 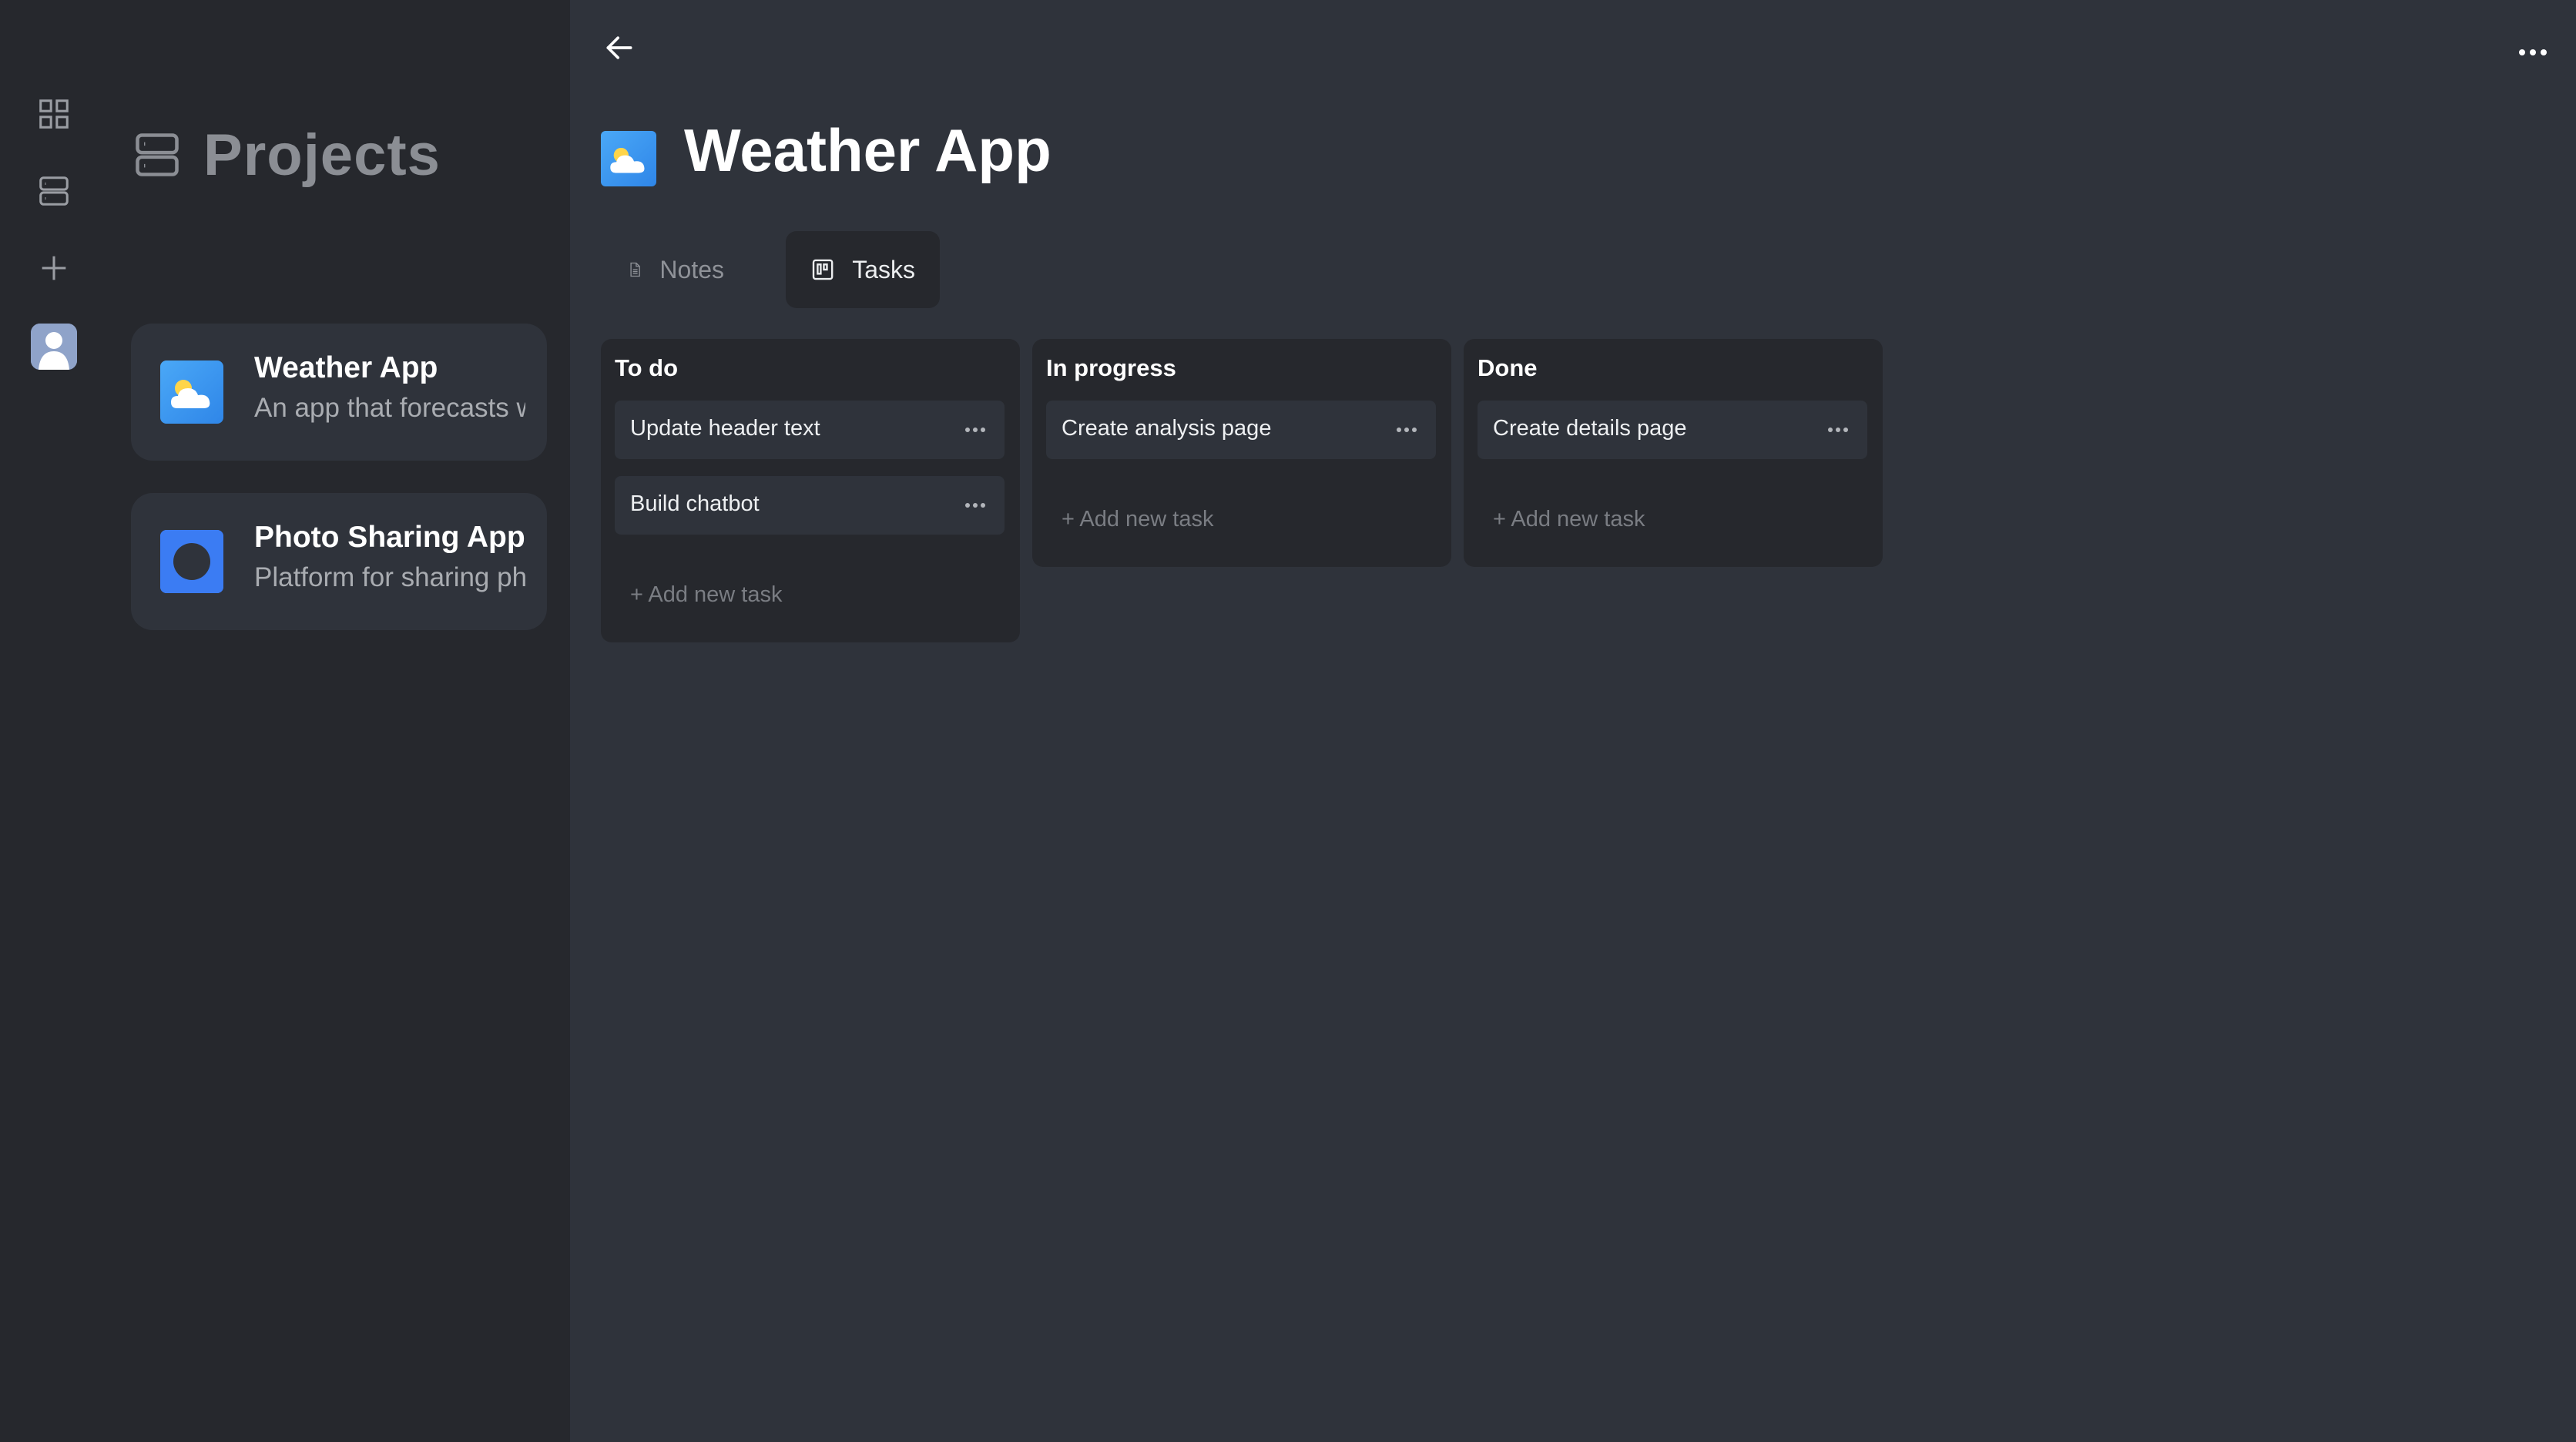 I want to click on task-title: Create details page, so click(x=1590, y=429).